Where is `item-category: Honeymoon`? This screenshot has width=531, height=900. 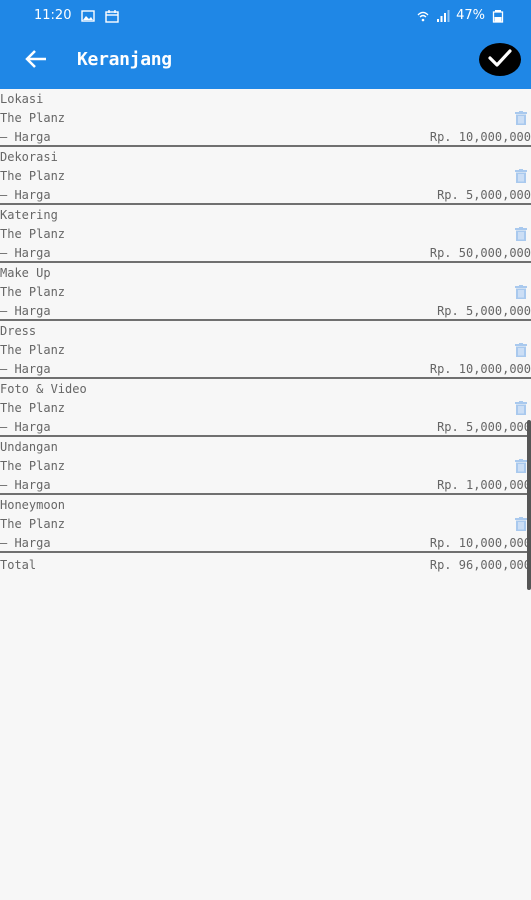 item-category: Honeymoon is located at coordinates (33, 505).